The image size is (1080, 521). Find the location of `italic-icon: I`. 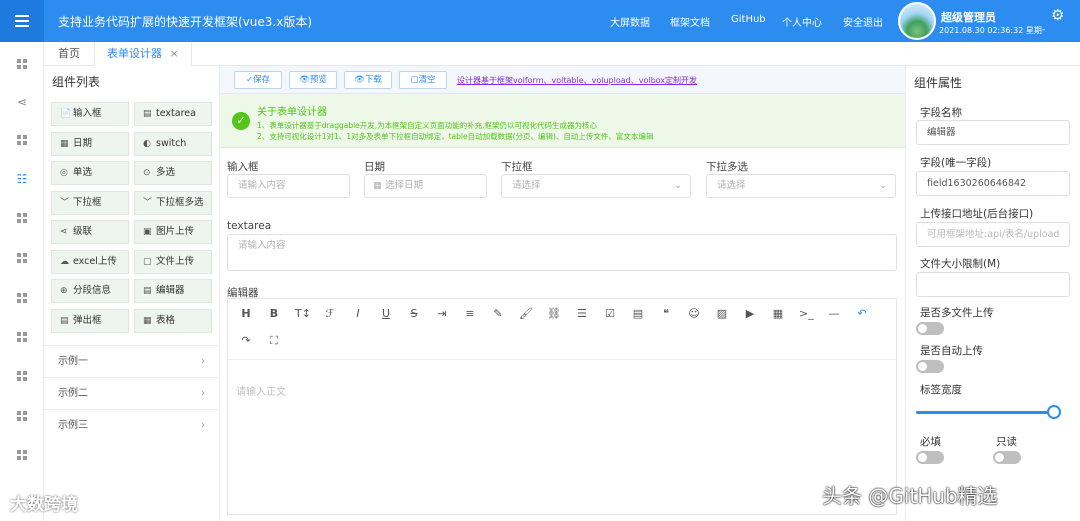

italic-icon: I is located at coordinates (358, 313).